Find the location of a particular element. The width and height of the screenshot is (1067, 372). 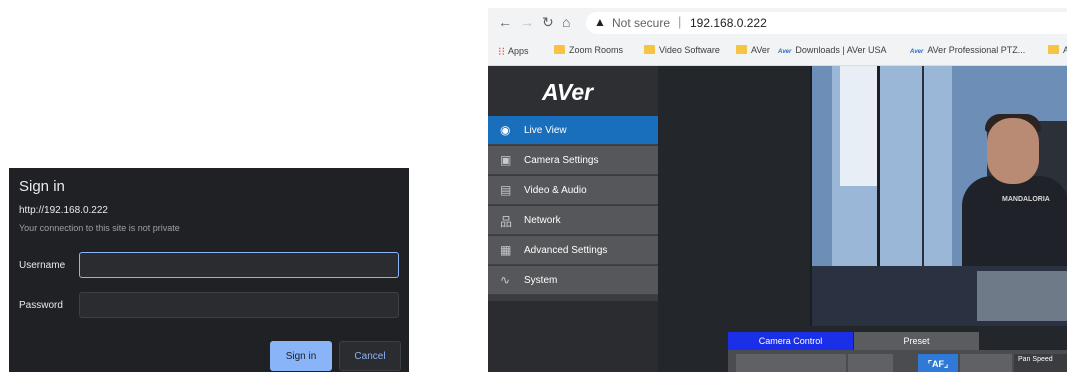

tab-preset: Preset is located at coordinates (916, 341).